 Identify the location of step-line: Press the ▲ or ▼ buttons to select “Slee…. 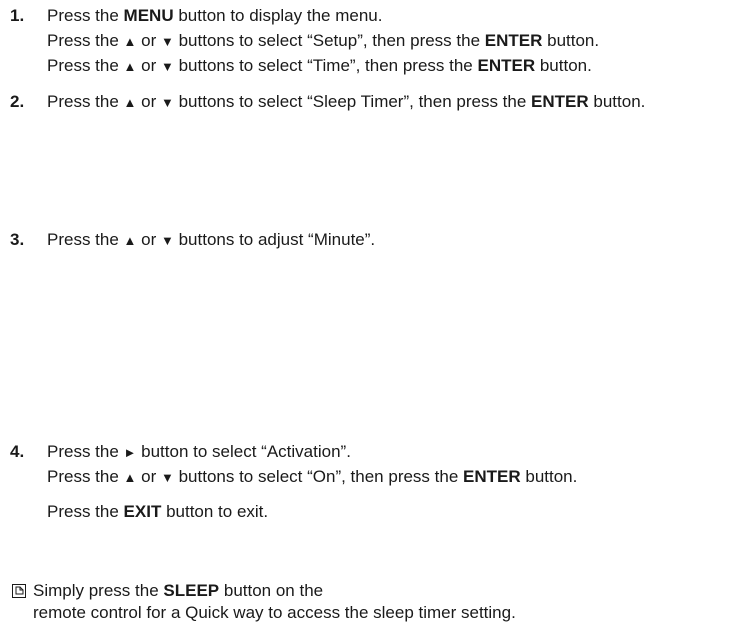
(346, 101).